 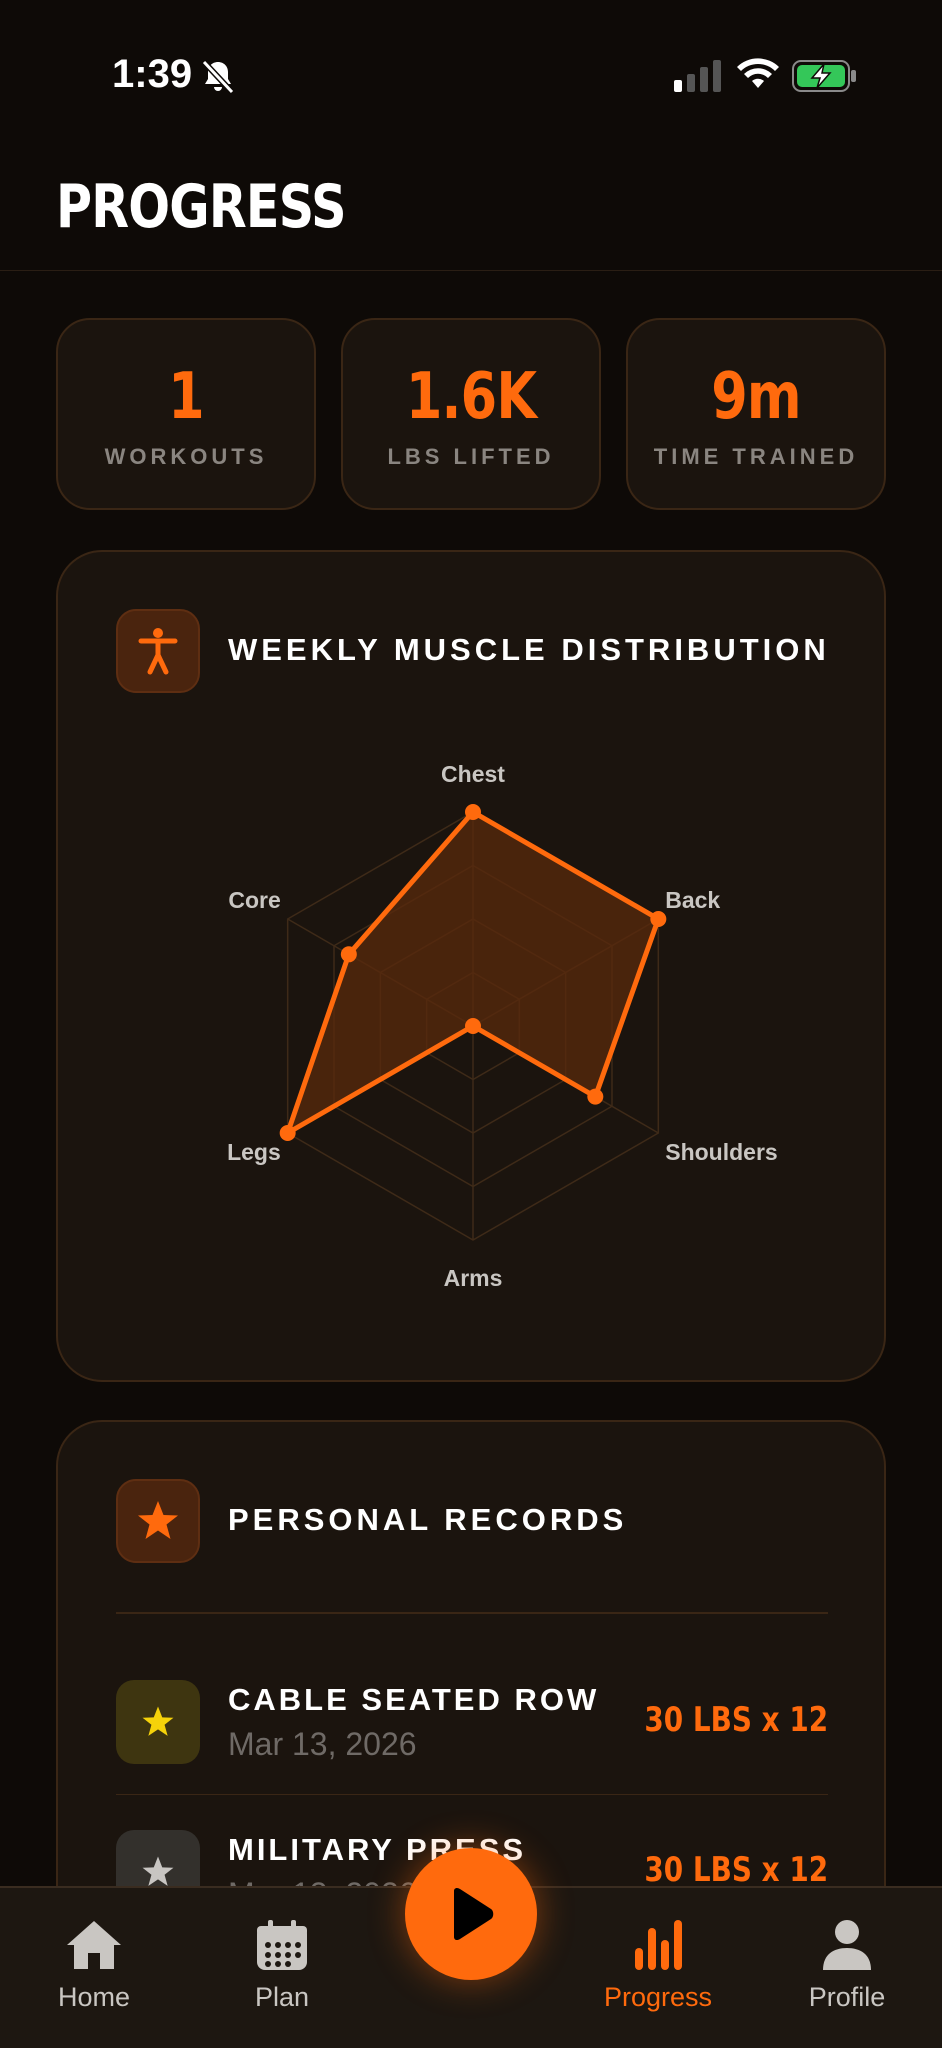 I want to click on stat-card-workouts: 1 WORKOUTS, so click(x=186, y=414).